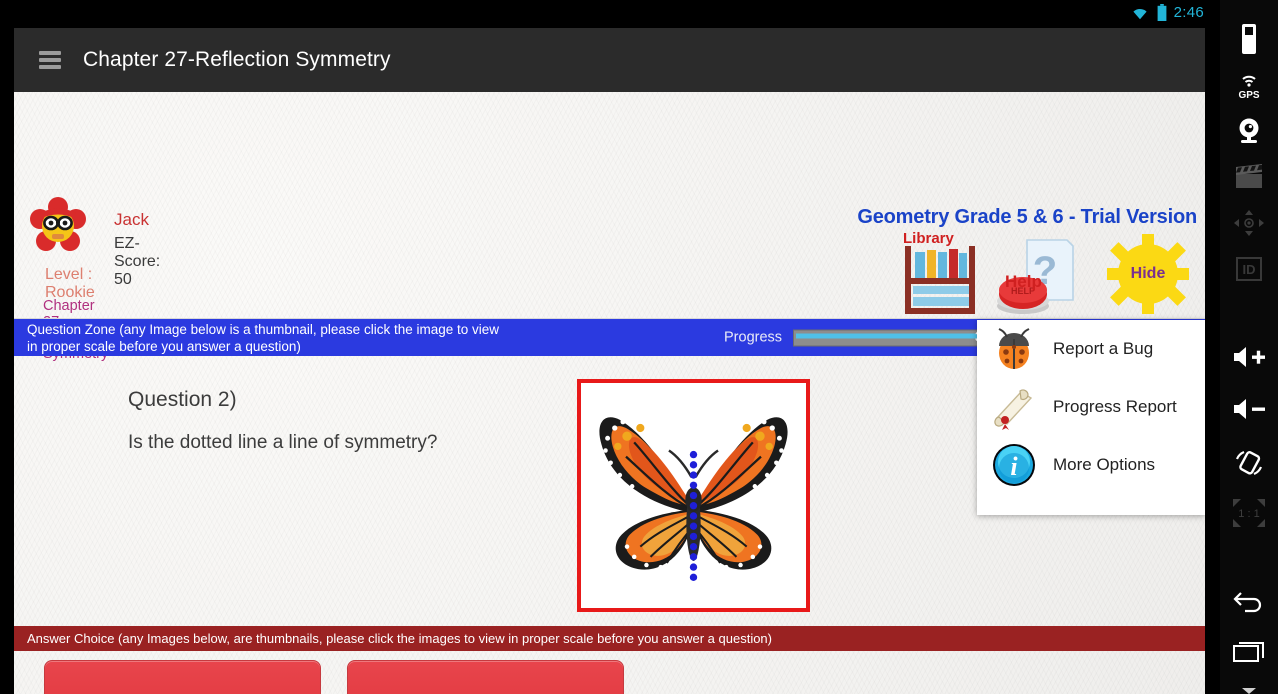 Image resolution: width=1278 pixels, height=694 pixels. I want to click on gps-icon: GPS, so click(1249, 85).